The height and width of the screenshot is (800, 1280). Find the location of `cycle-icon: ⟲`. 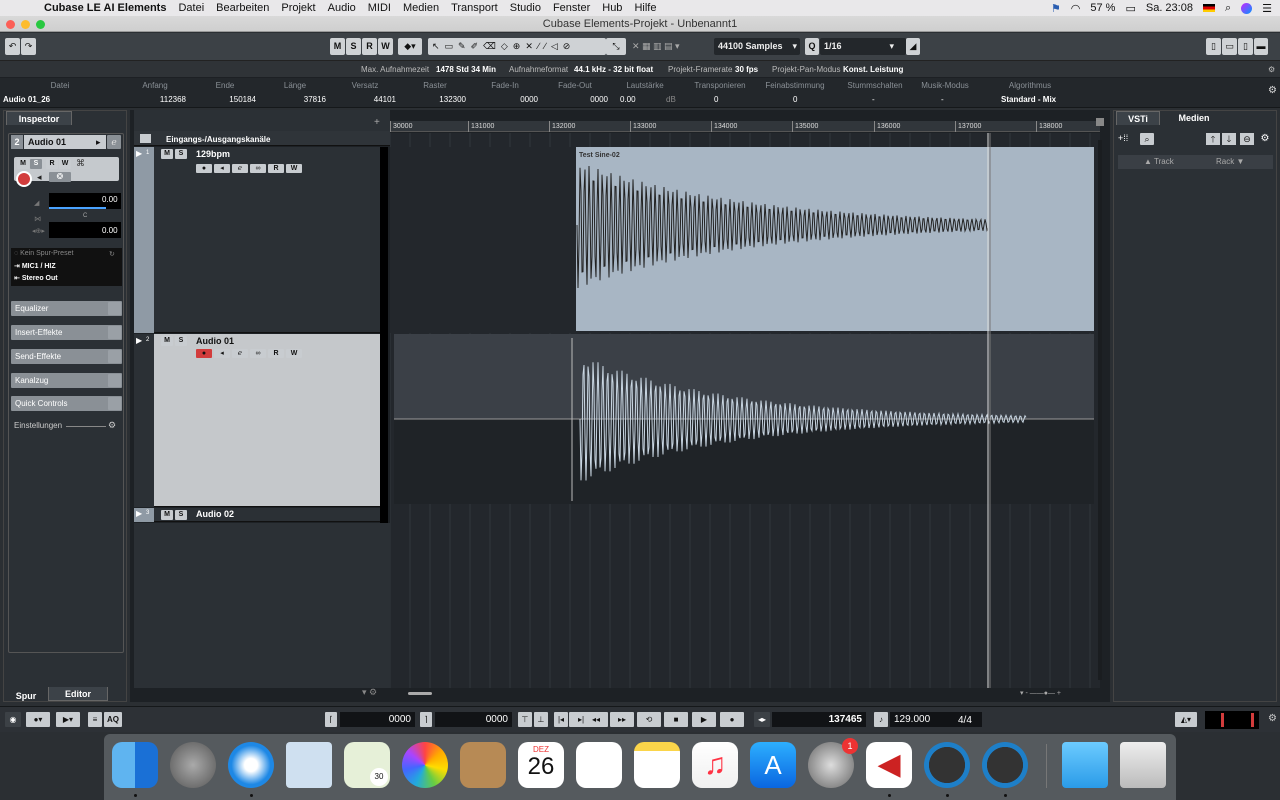

cycle-icon: ⟲ is located at coordinates (649, 719).